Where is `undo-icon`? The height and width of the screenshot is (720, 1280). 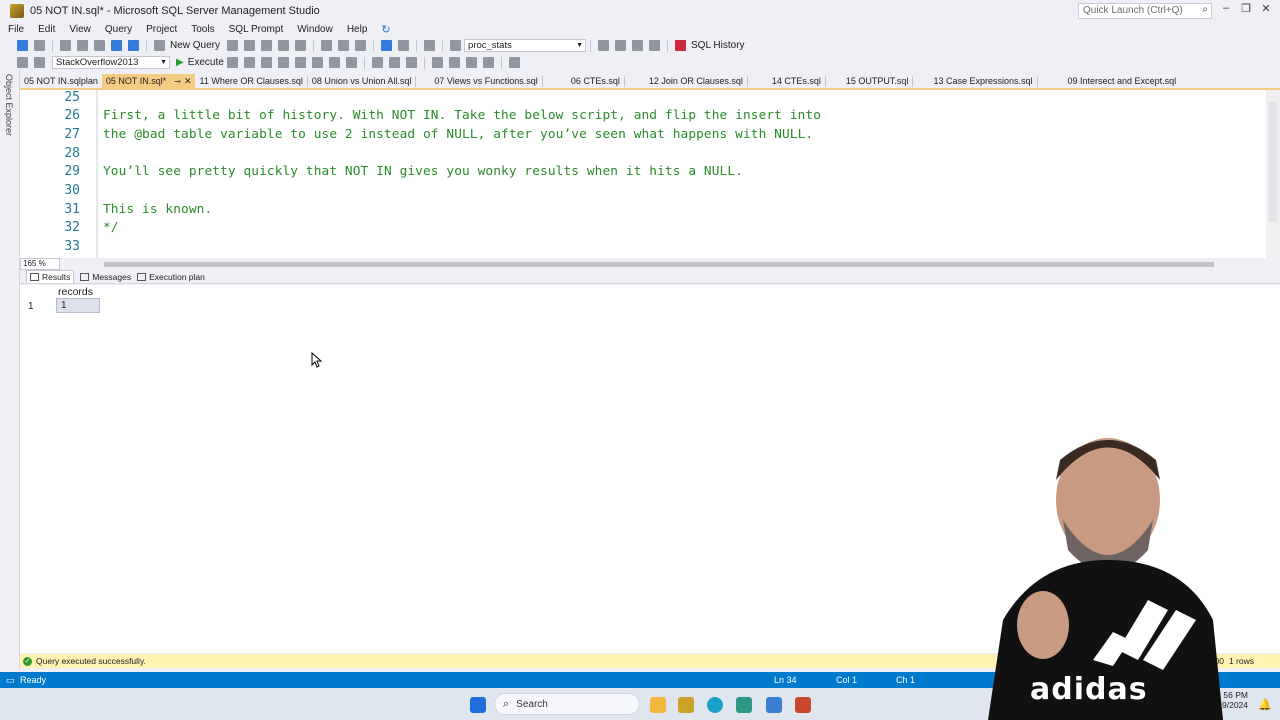
undo-icon is located at coordinates (387, 45).